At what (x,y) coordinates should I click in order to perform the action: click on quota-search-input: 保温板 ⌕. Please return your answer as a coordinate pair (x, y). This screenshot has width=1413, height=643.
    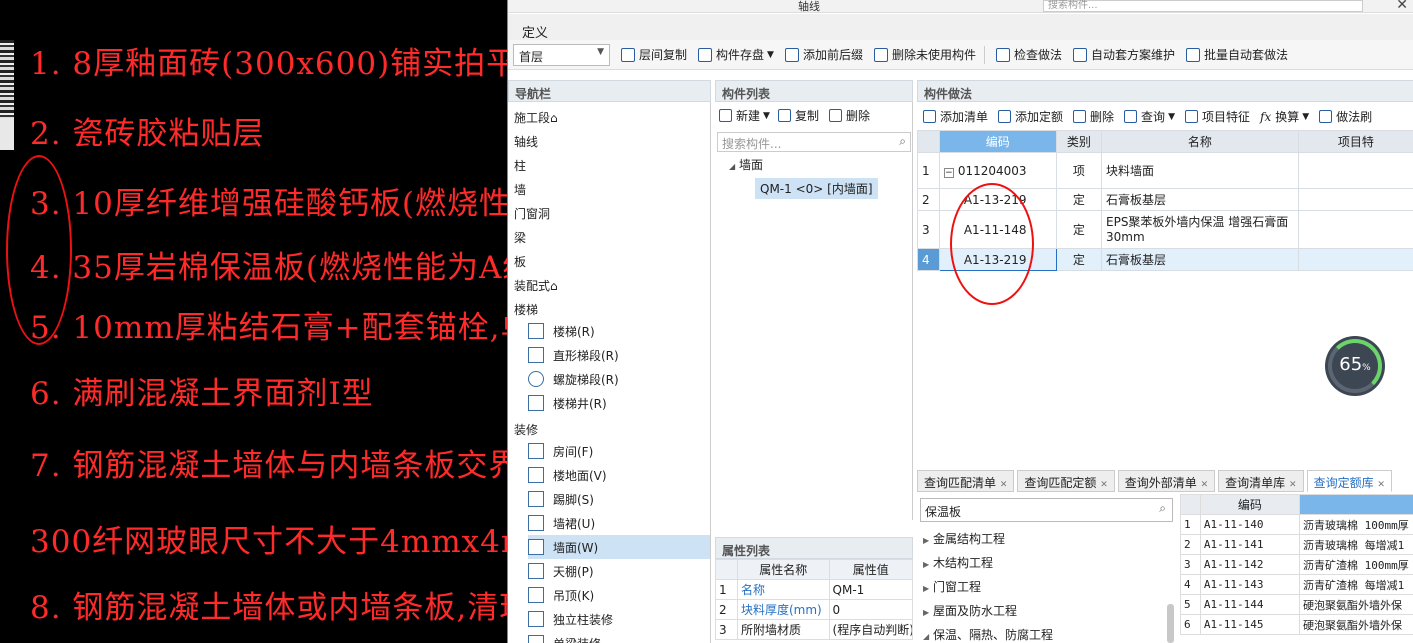
    Looking at the image, I should click on (1046, 510).